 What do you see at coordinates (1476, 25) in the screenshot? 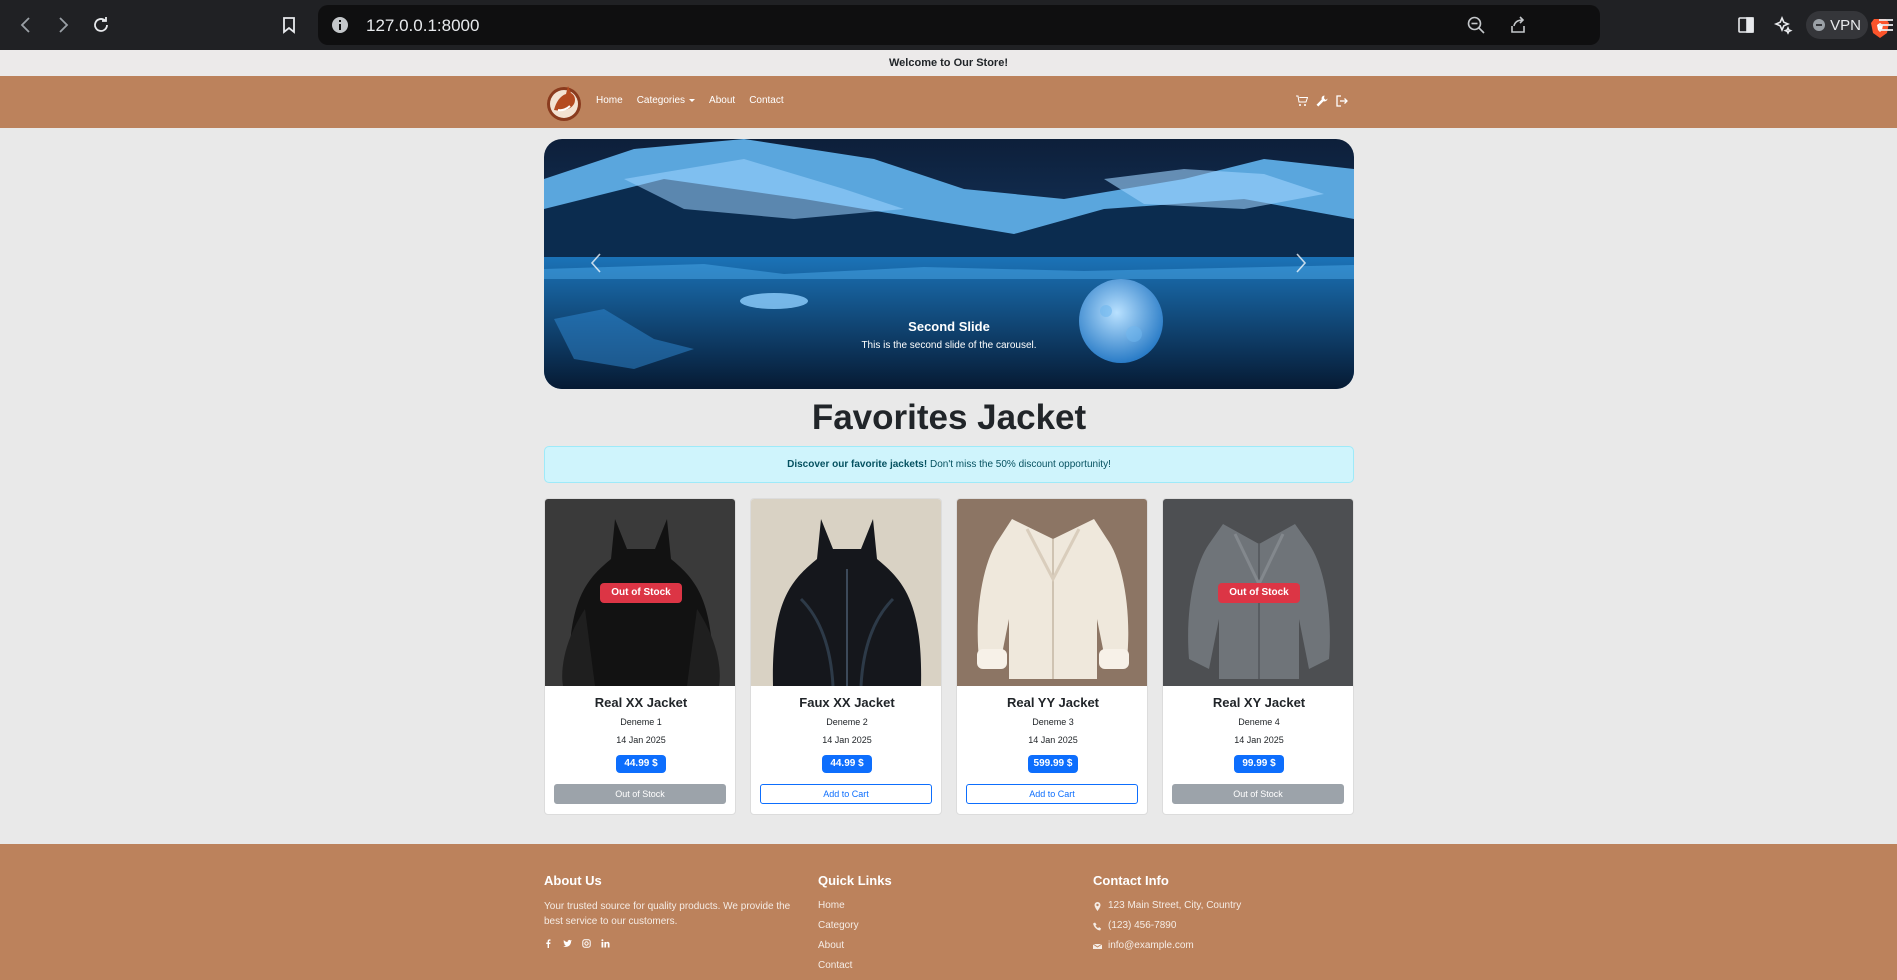
I see `zoom-icon` at bounding box center [1476, 25].